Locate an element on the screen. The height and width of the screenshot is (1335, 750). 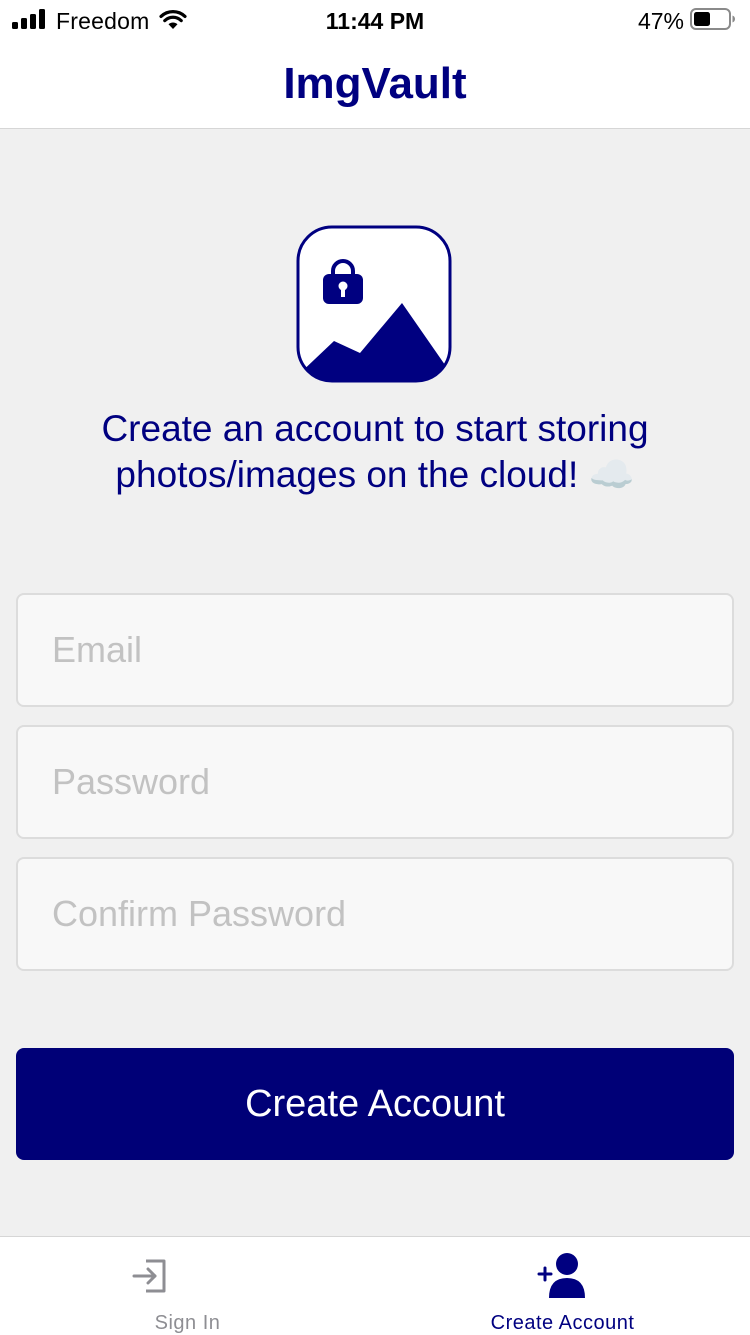
tab-create-account: Create Account is located at coordinates (562, 1286).